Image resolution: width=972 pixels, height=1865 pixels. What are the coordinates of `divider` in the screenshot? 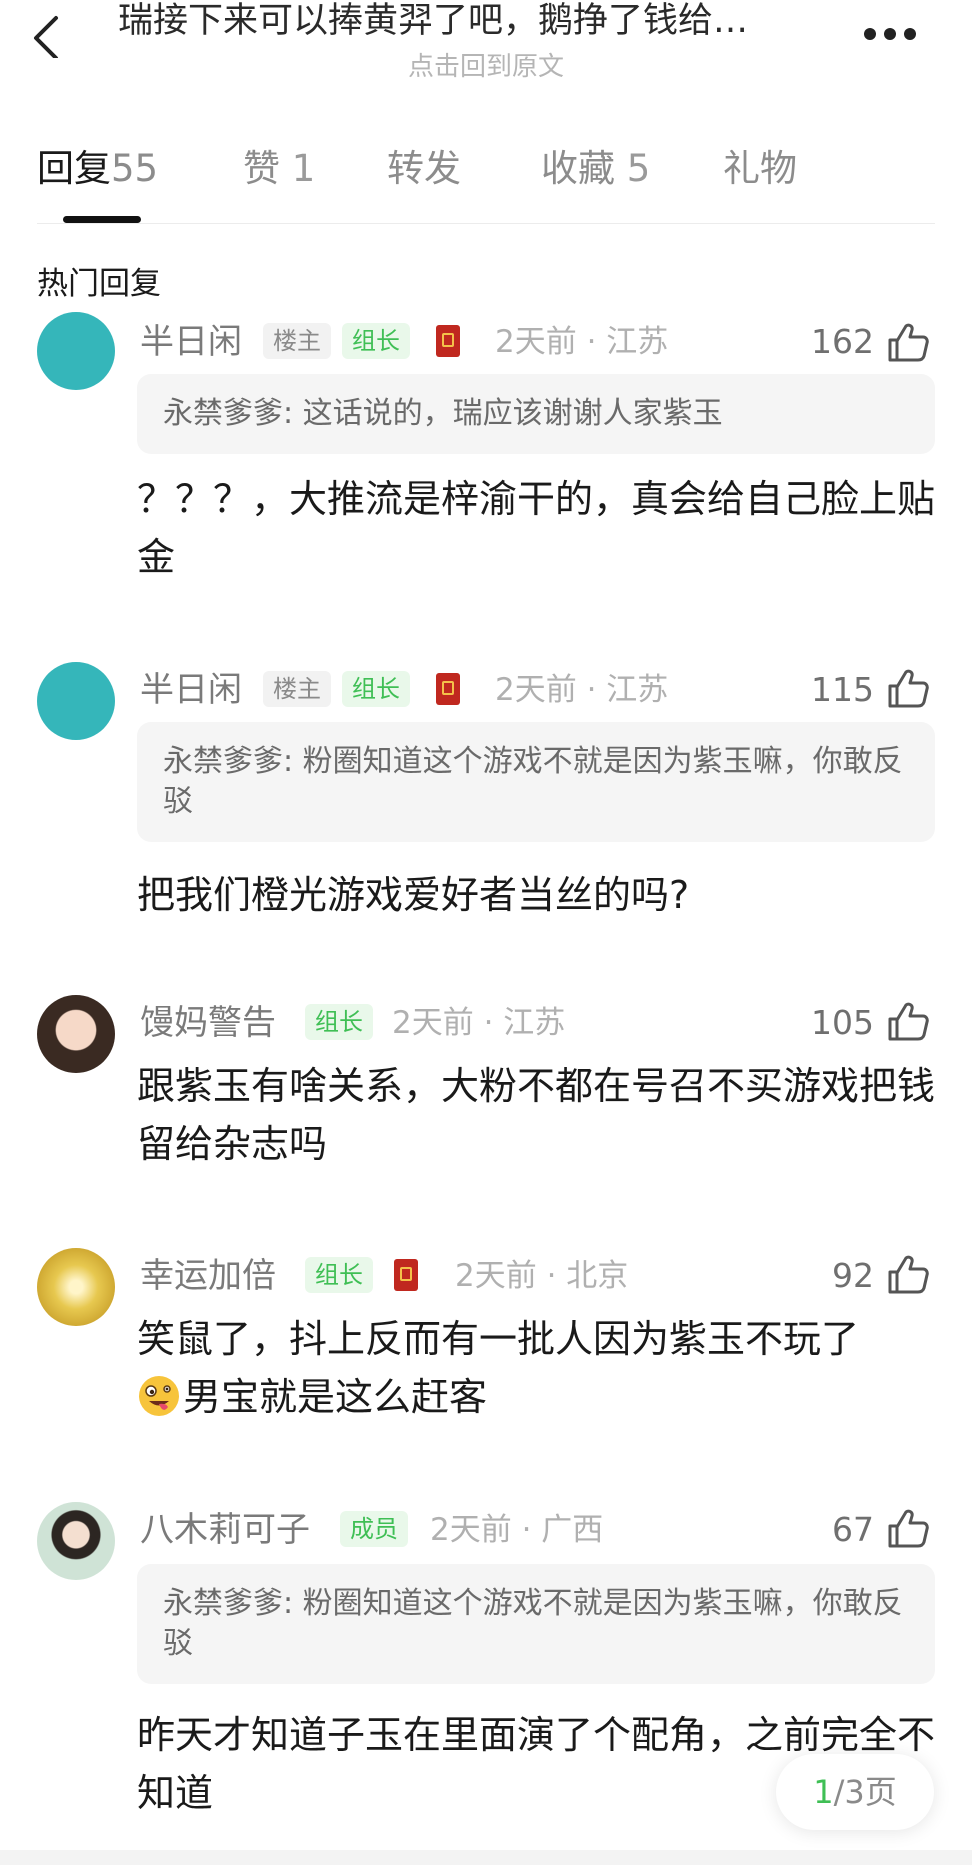 It's located at (486, 223).